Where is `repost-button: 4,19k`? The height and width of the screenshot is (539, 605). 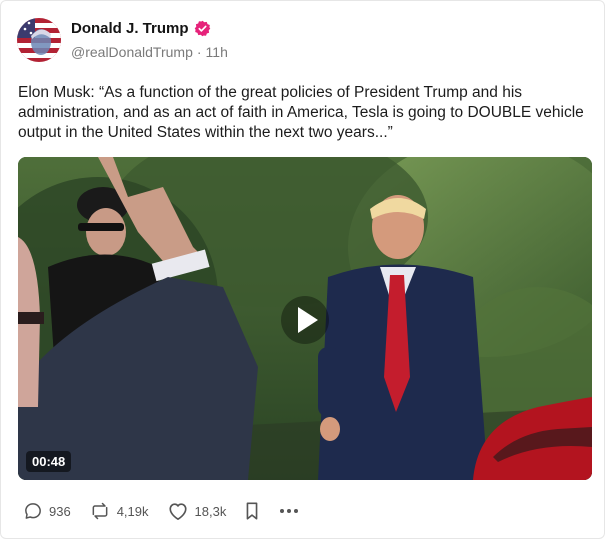 repost-button: 4,19k is located at coordinates (119, 511).